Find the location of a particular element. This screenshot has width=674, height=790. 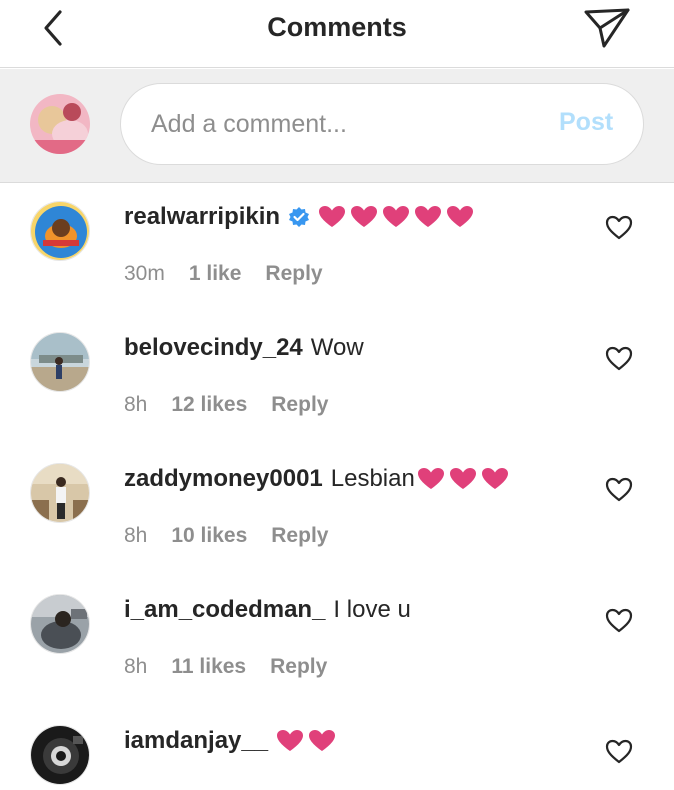

verified-badge-icon is located at coordinates (299, 217).